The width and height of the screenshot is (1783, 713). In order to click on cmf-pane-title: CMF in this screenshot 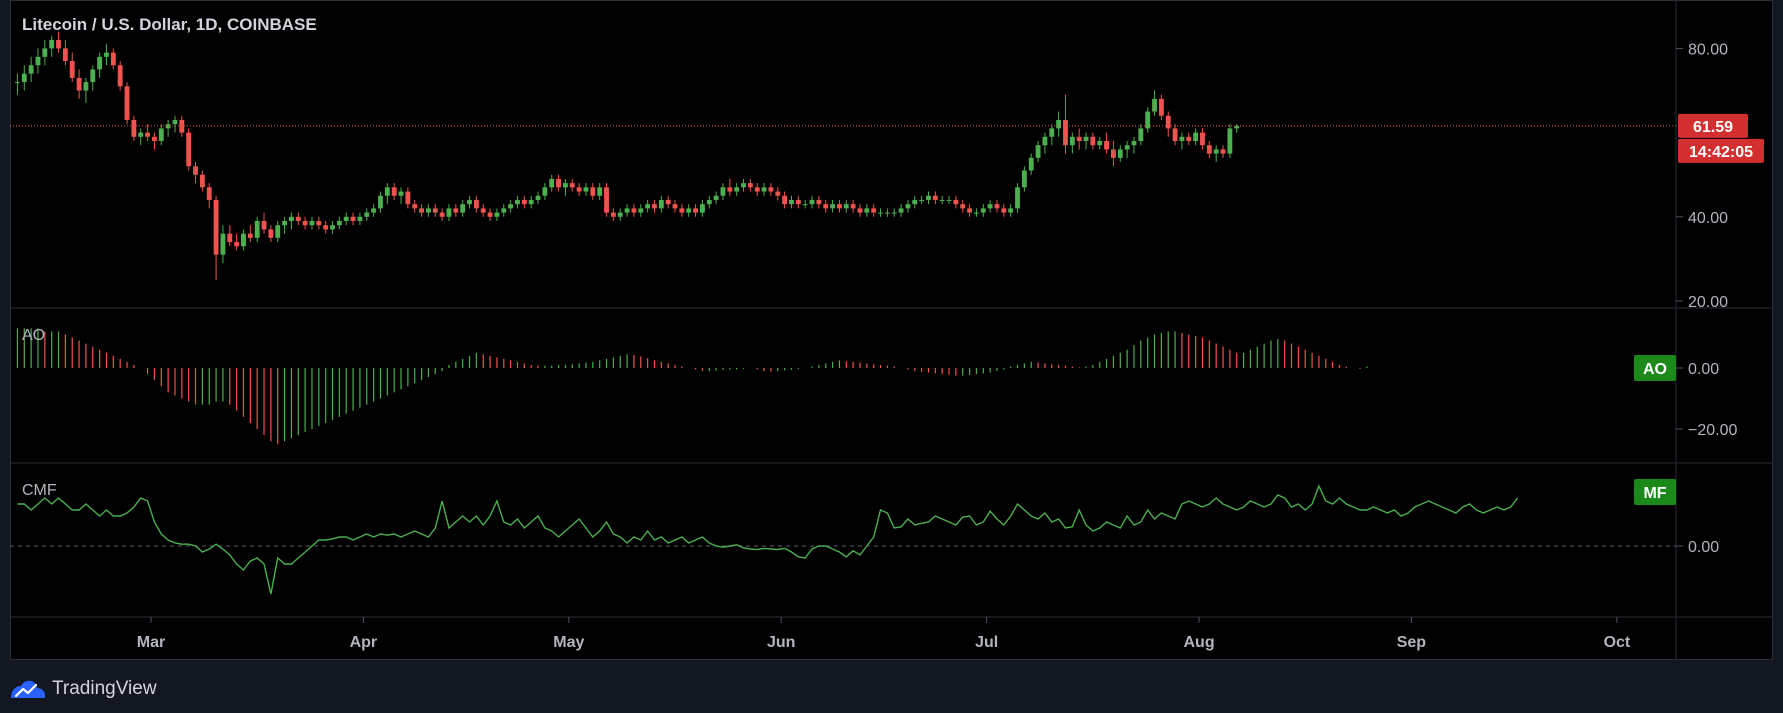, I will do `click(39, 490)`.